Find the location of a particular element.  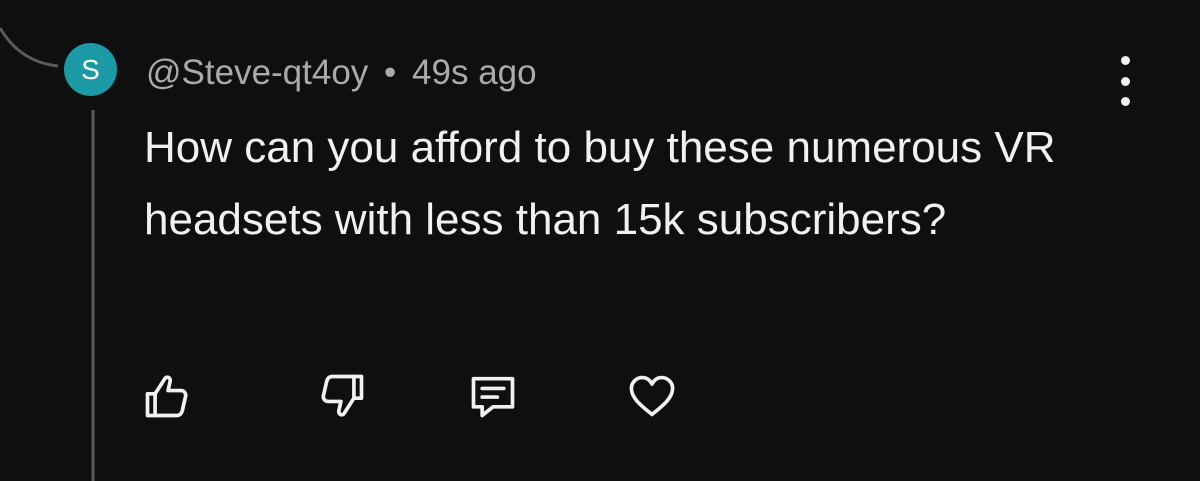

heart-button is located at coordinates (652, 396).